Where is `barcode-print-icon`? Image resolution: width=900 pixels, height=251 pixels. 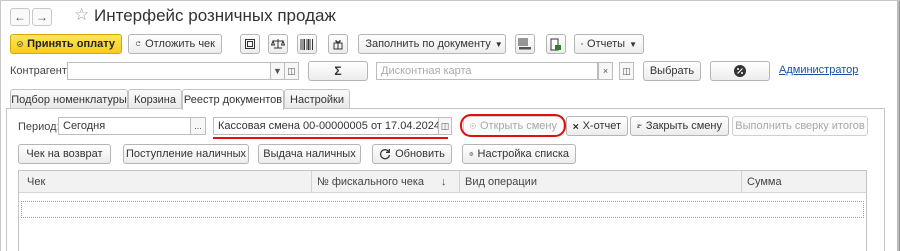
barcode-print-icon is located at coordinates (524, 44).